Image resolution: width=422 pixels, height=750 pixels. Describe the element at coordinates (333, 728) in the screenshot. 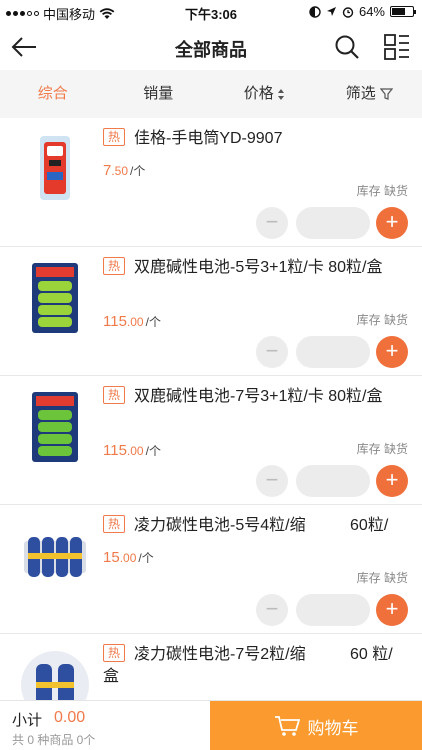

I see `cart-button-label: 购物车` at that location.